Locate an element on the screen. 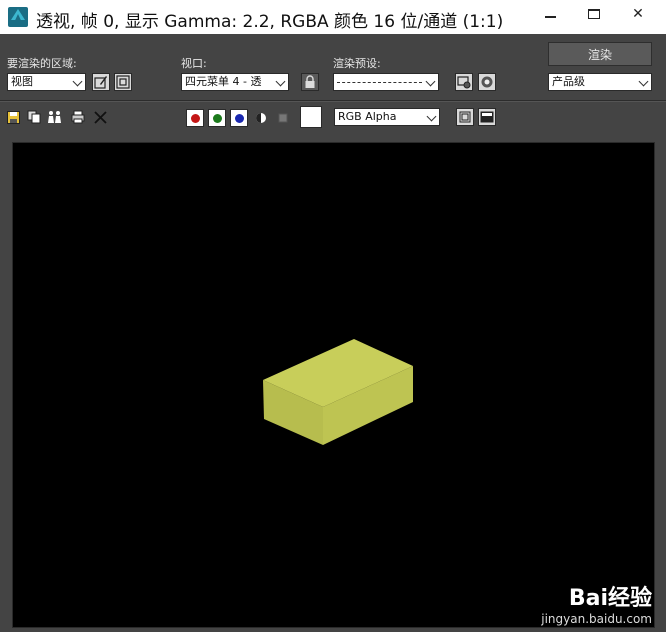  monochrome-icon is located at coordinates (283, 118).